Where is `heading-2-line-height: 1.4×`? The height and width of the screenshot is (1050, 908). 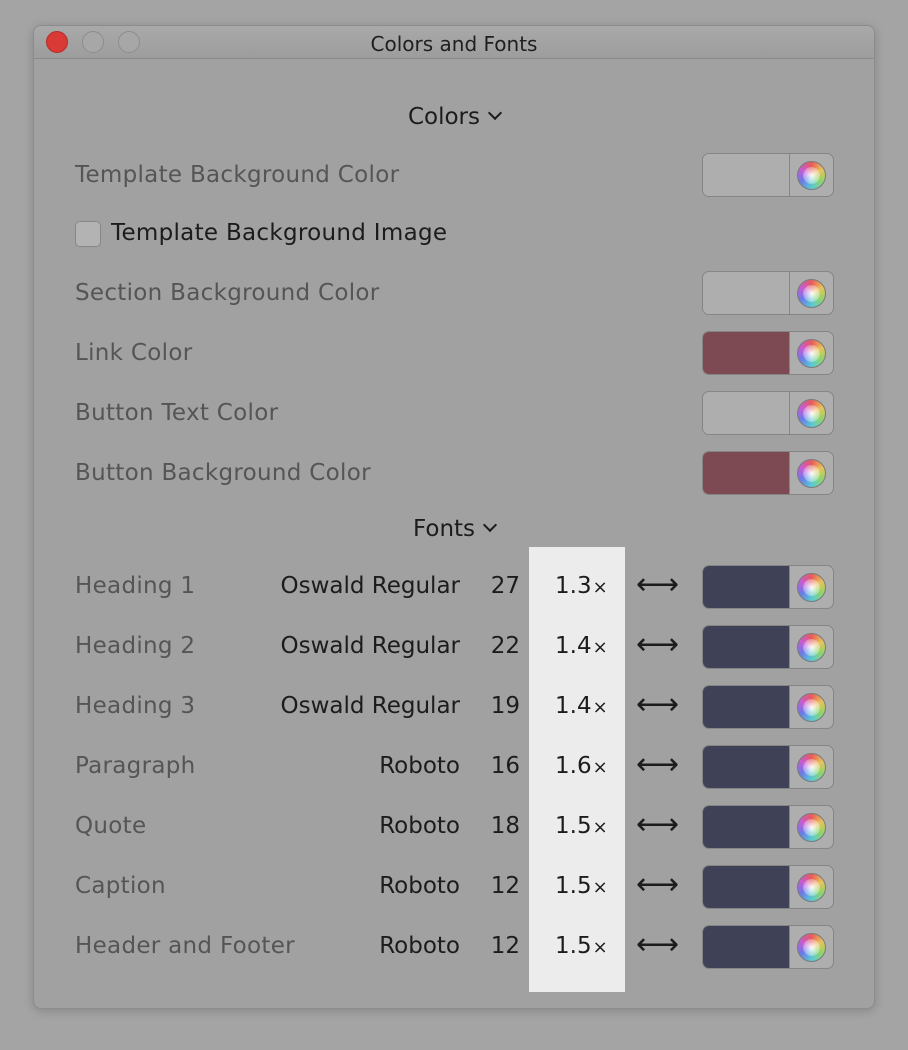
heading-2-line-height: 1.4× is located at coordinates (581, 646).